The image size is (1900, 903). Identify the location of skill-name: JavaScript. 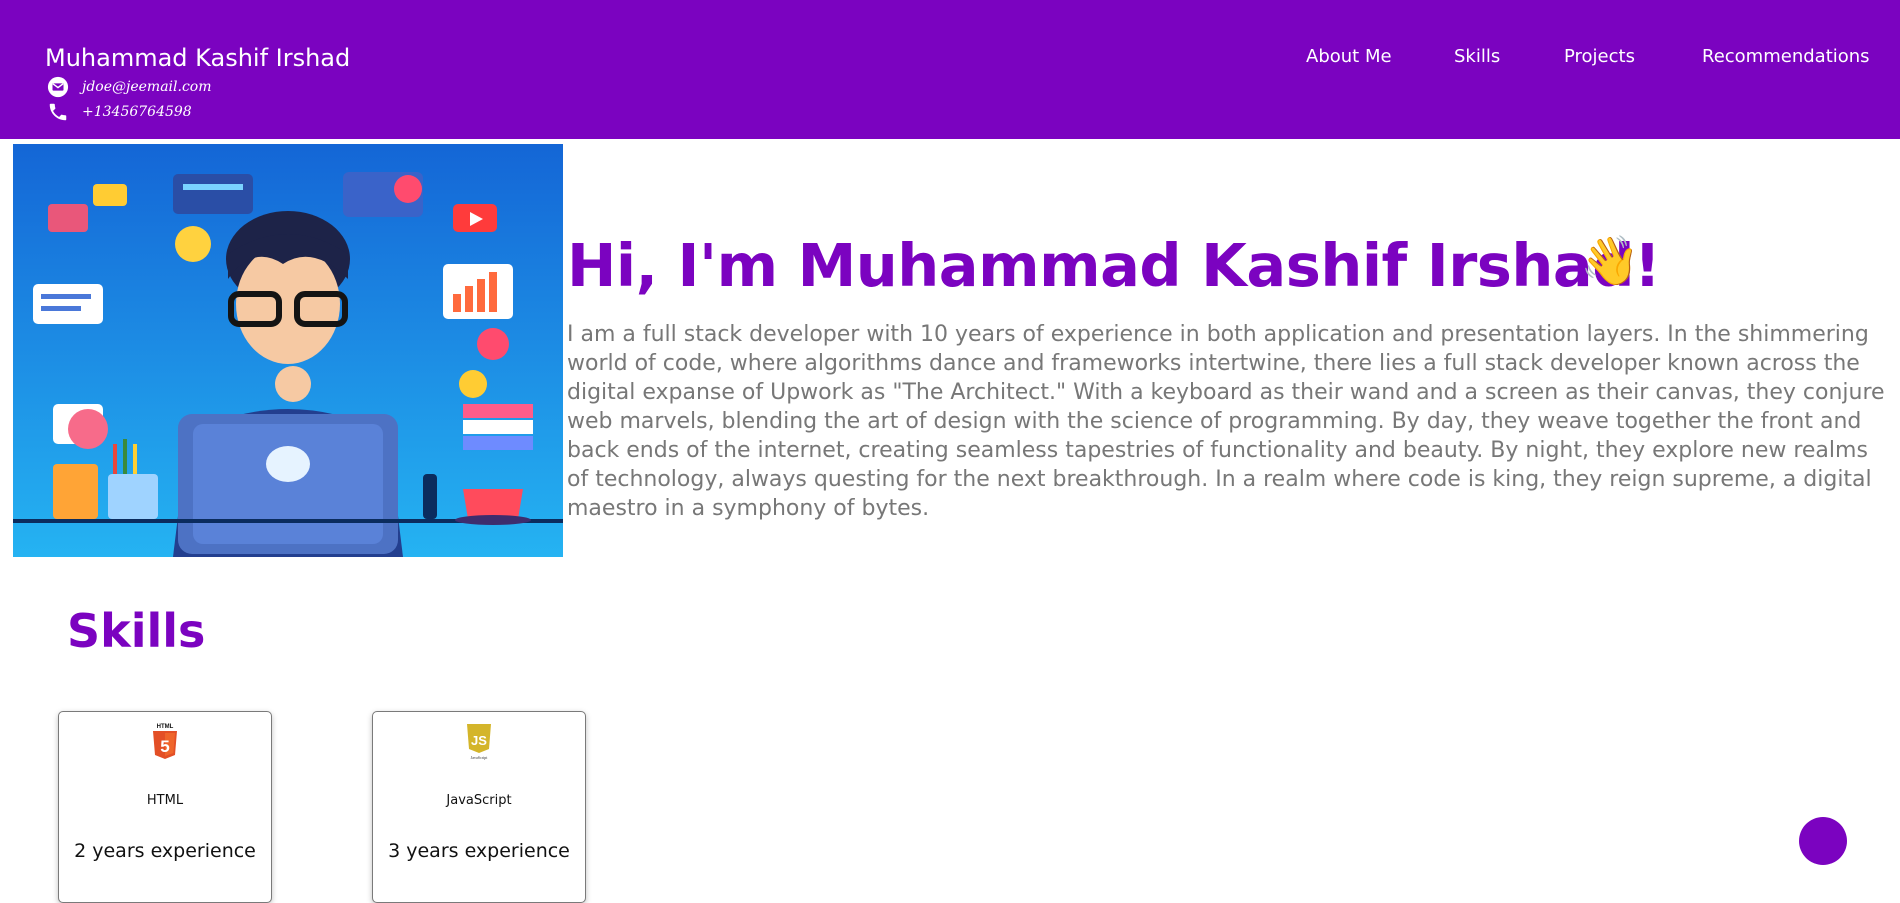
(479, 800).